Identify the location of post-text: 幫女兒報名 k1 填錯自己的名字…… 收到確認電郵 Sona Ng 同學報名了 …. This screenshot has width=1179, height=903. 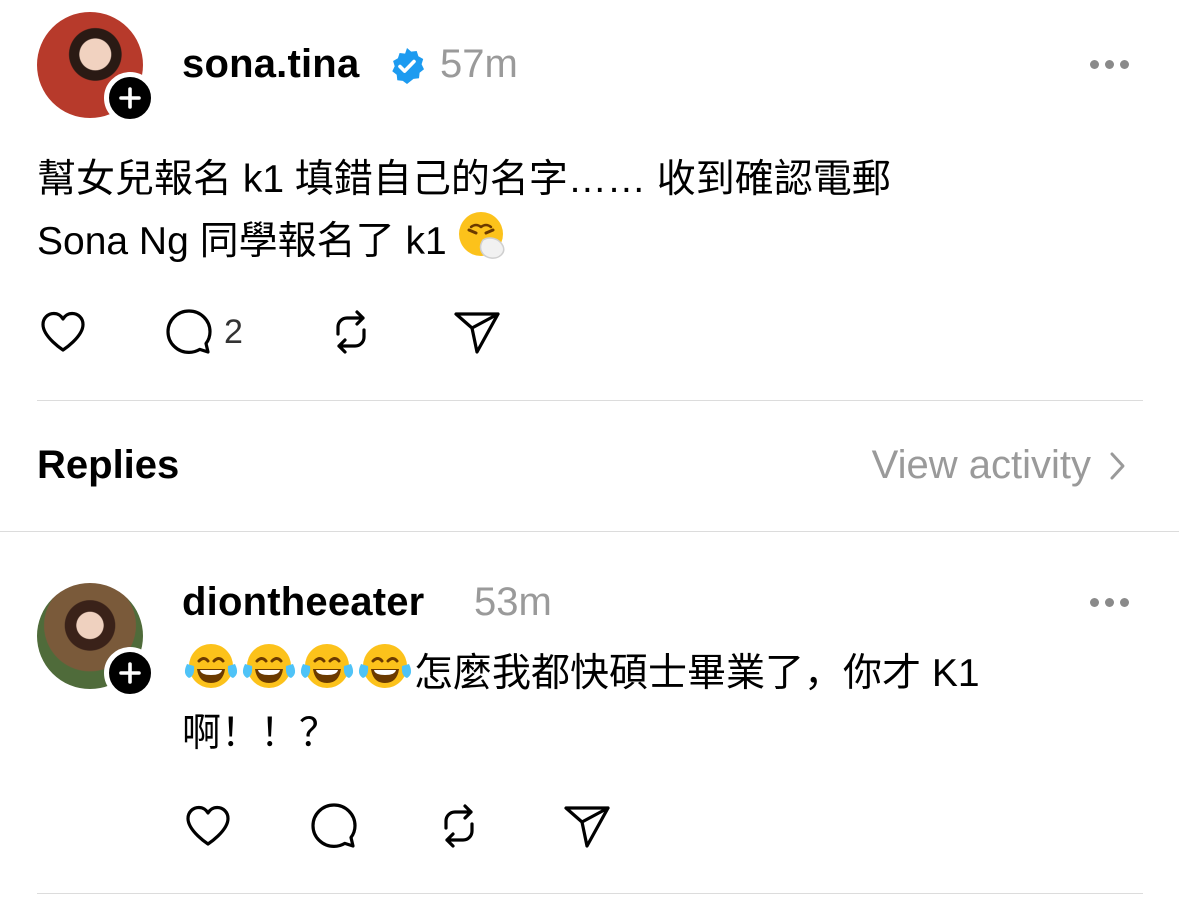
(592, 211).